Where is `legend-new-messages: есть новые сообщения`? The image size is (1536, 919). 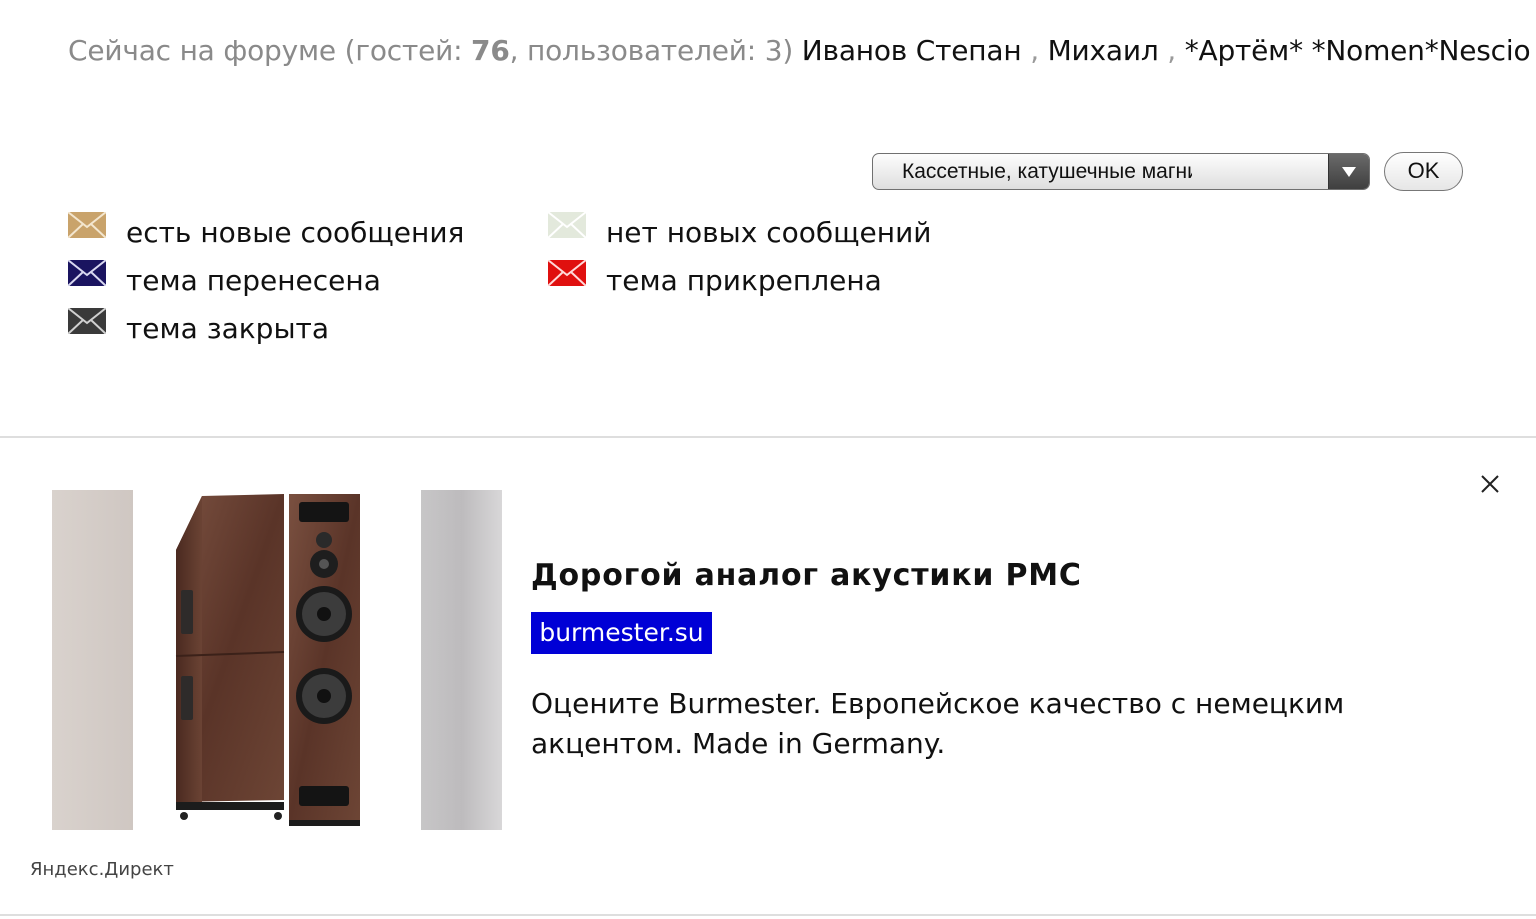
legend-new-messages: есть новые сообщения is located at coordinates (298, 230).